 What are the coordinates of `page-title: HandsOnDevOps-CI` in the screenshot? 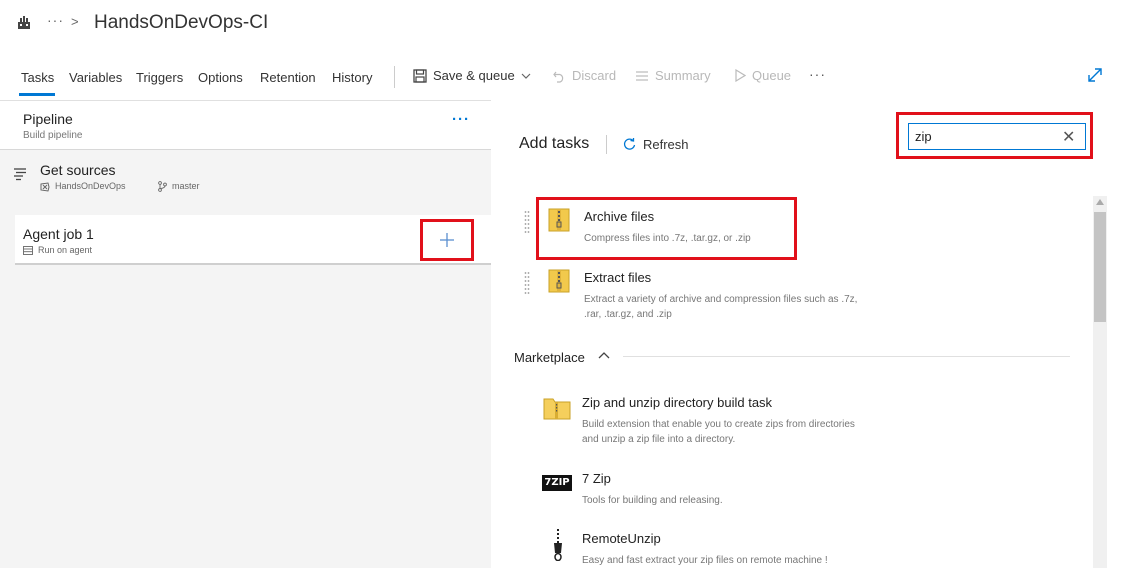 It's located at (181, 22).